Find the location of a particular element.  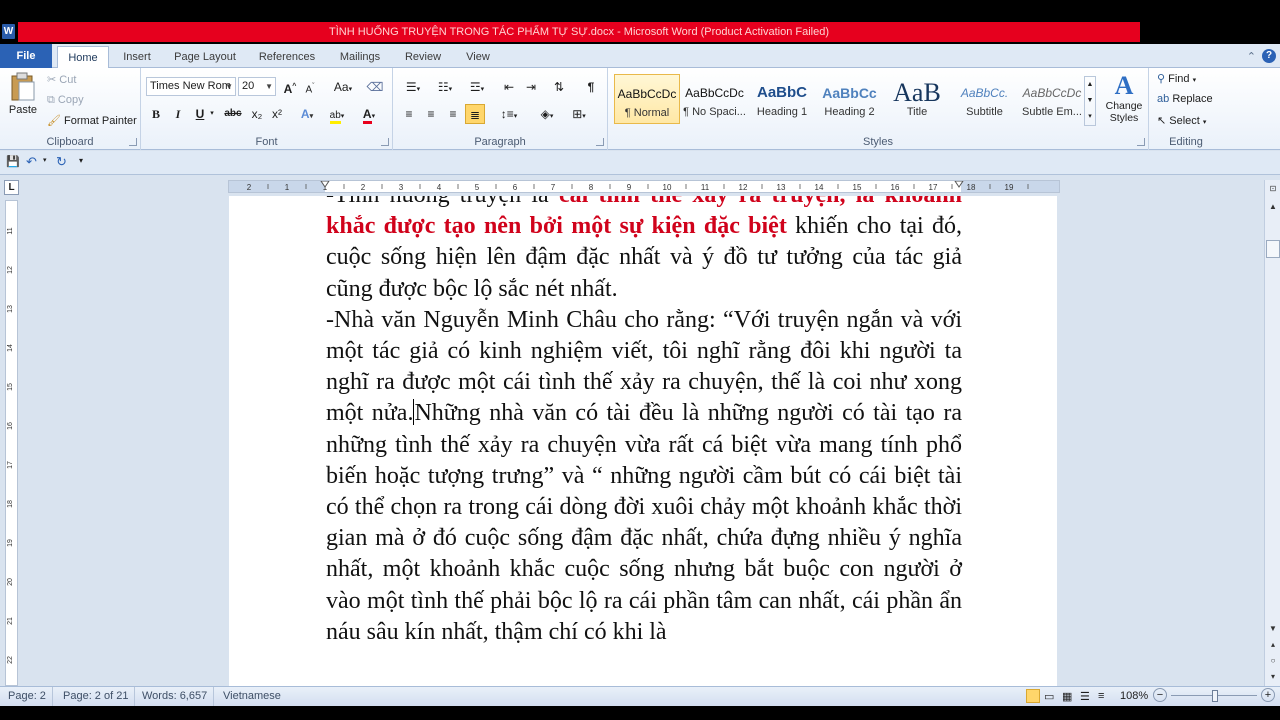

underline-button: U is located at coordinates (200, 114).